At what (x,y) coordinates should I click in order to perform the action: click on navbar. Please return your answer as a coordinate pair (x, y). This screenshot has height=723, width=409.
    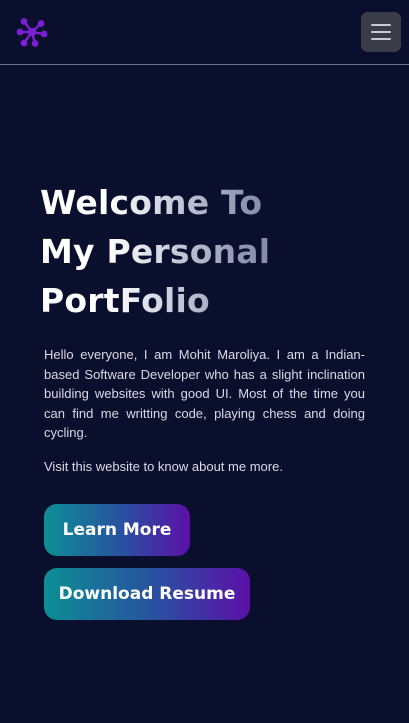
    Looking at the image, I should click on (204, 32).